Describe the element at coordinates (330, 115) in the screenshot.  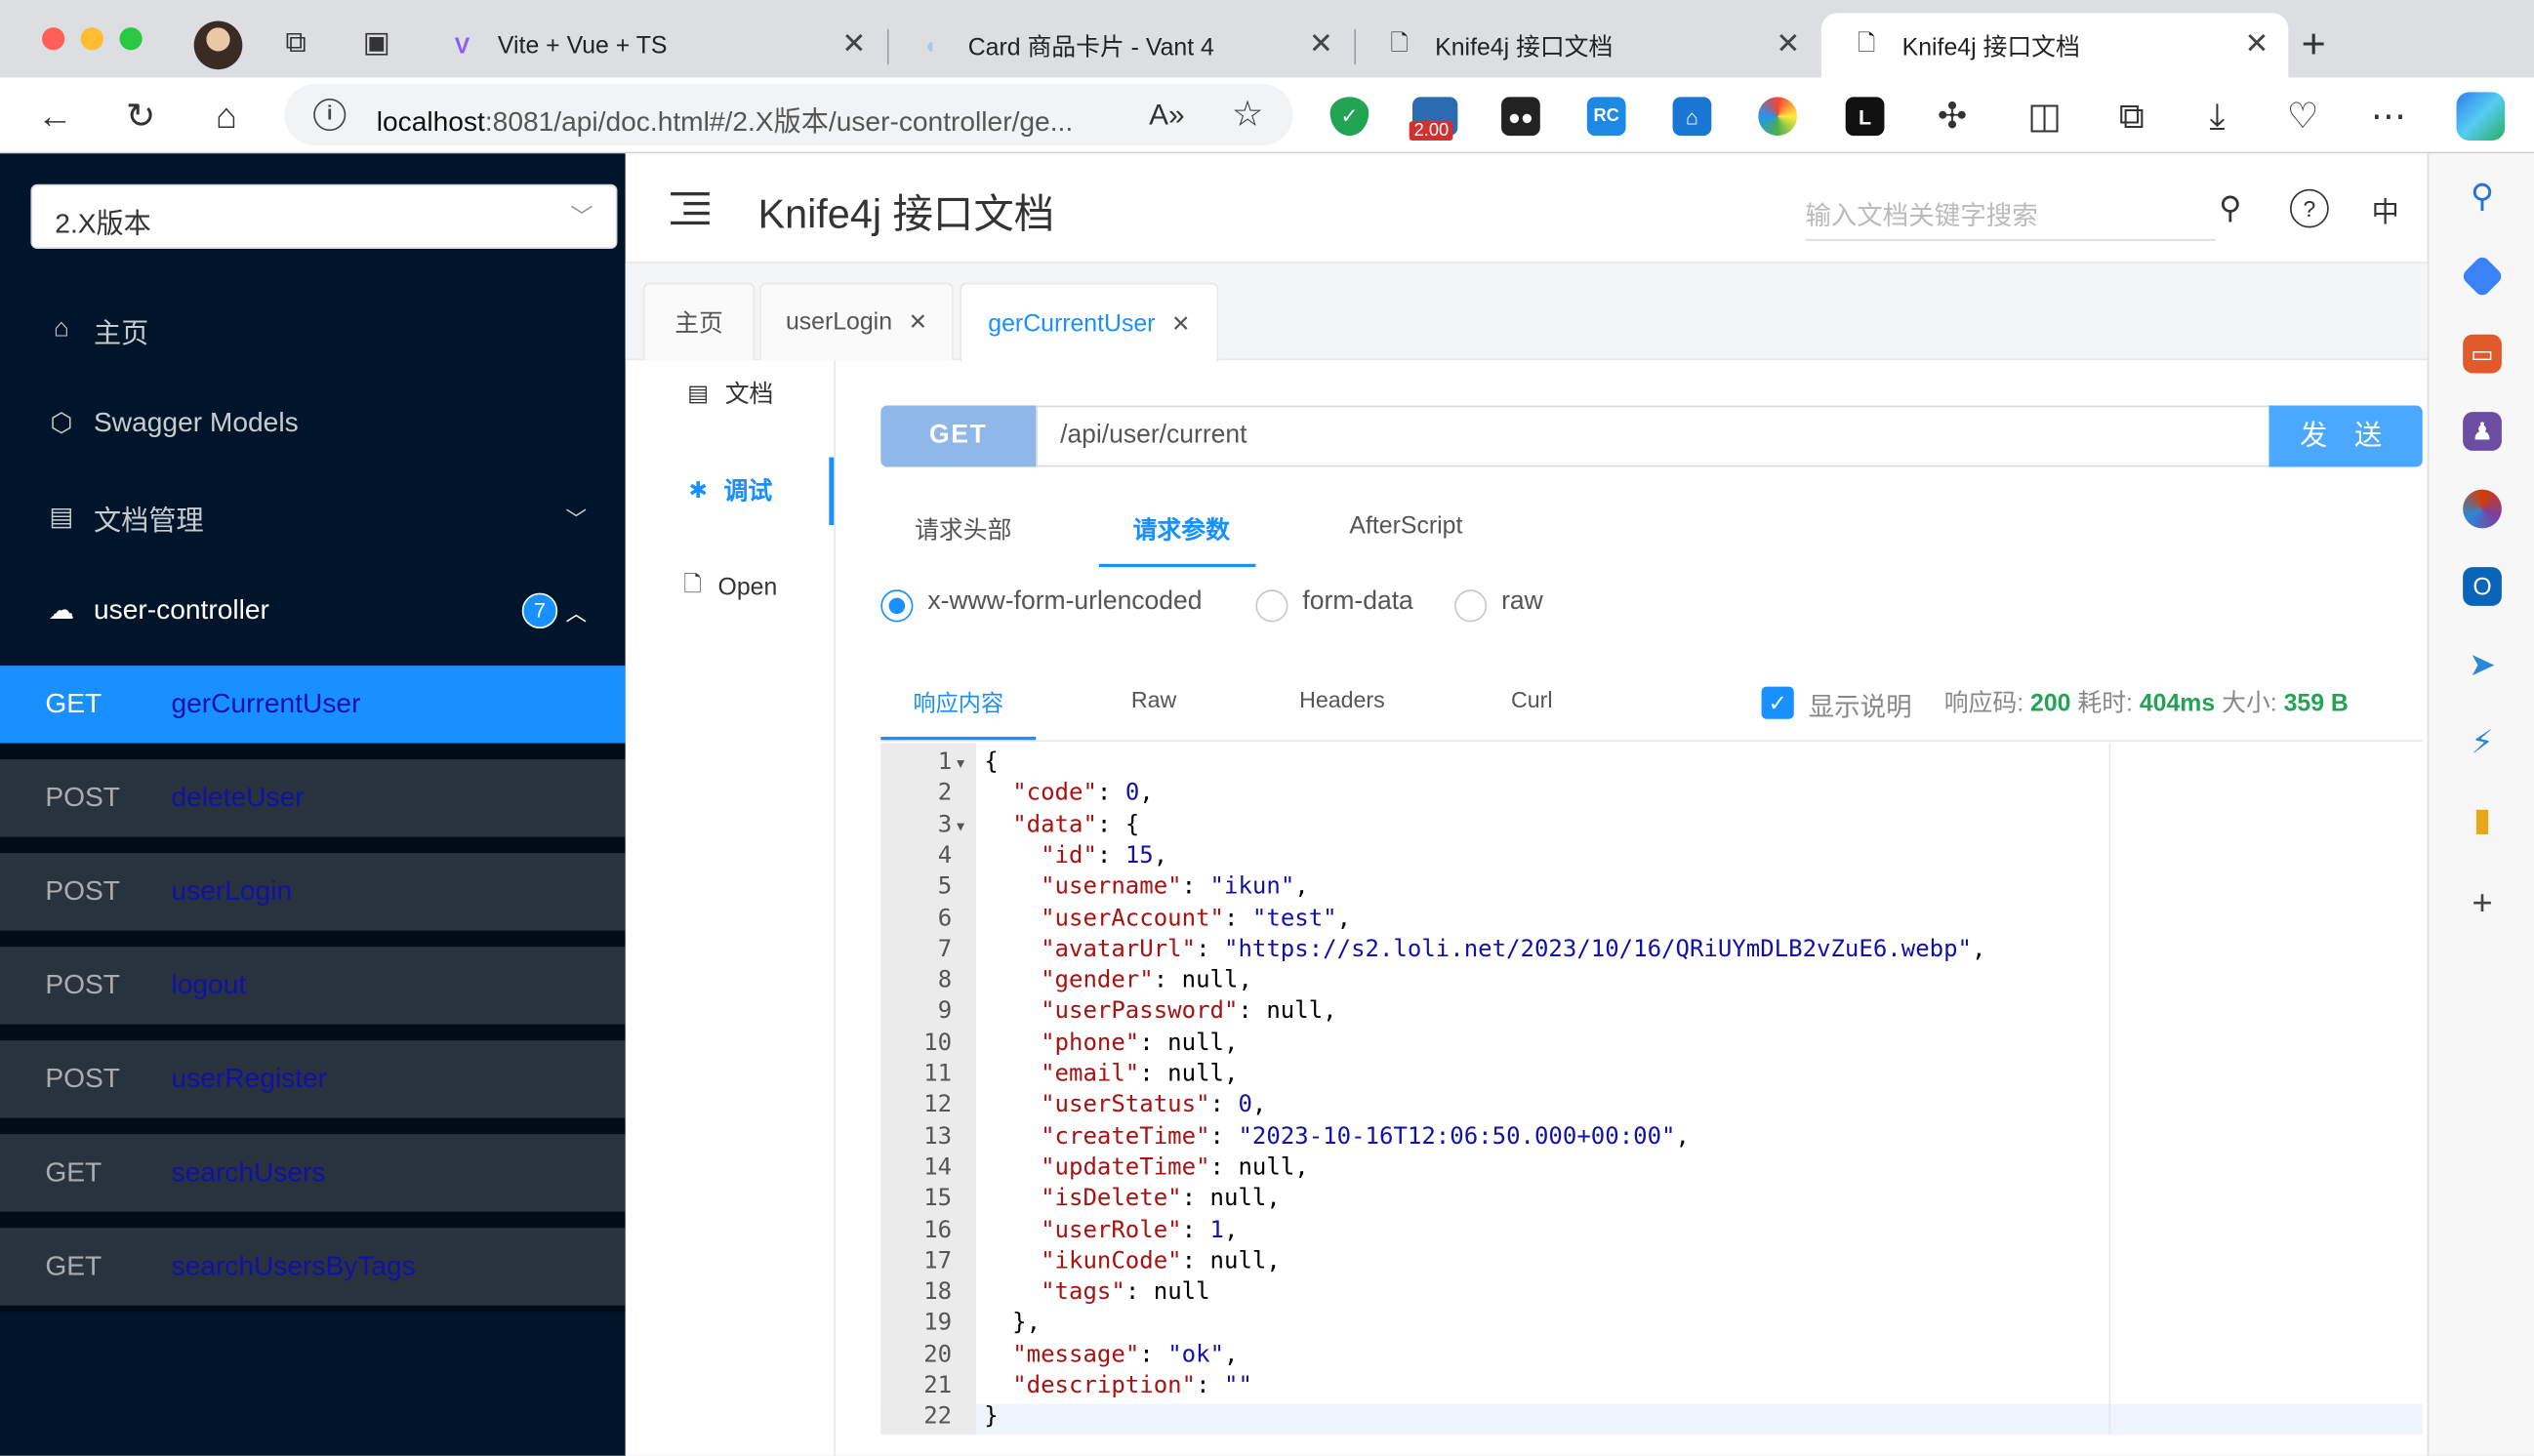
I see `site-info-icon: i` at that location.